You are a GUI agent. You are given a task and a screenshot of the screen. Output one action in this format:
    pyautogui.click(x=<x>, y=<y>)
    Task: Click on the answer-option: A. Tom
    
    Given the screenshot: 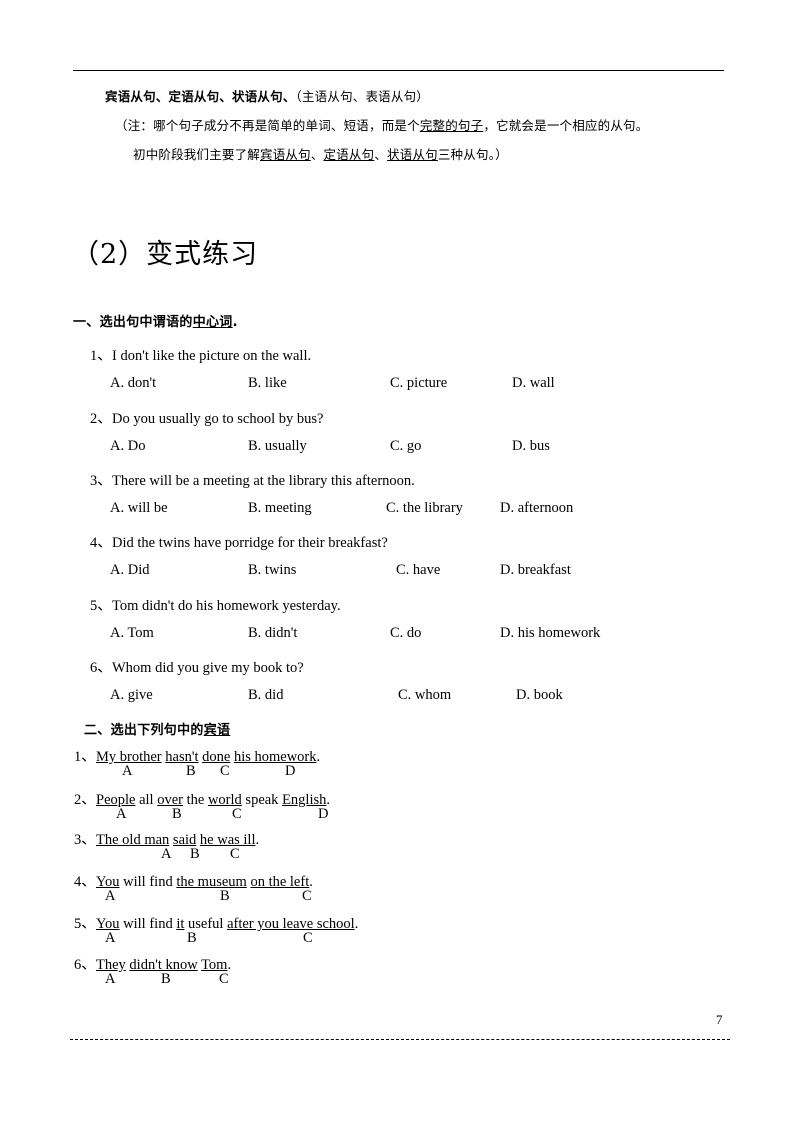 What is the action you would take?
    pyautogui.click(x=132, y=633)
    